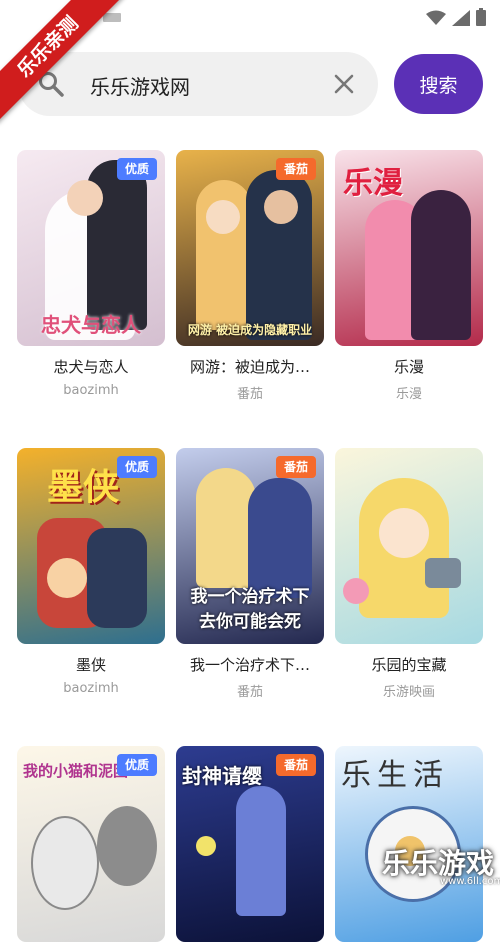 Image resolution: width=500 pixels, height=942 pixels. Describe the element at coordinates (250, 248) in the screenshot. I see `comic-cover: 网游 被迫成为隐藏职业 番茄` at that location.